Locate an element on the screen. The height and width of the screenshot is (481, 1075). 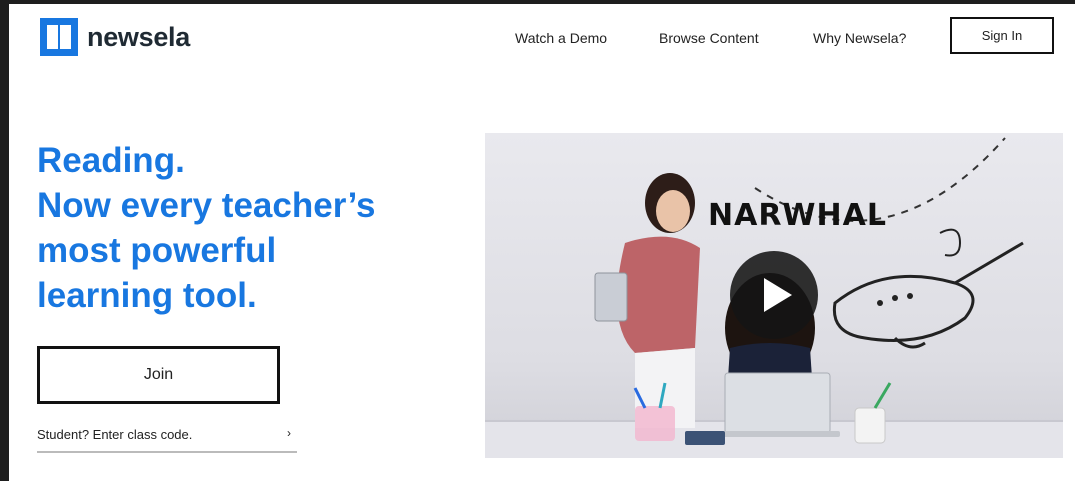
whiteboard-word: NARWHAL is located at coordinates (797, 215).